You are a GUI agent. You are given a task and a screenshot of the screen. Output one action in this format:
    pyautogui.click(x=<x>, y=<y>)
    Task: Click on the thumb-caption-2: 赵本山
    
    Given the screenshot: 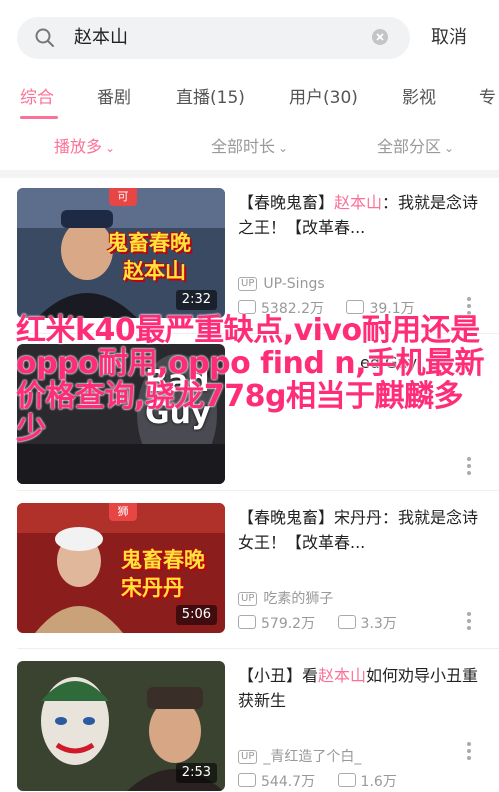 What is the action you would take?
    pyautogui.click(x=154, y=271)
    